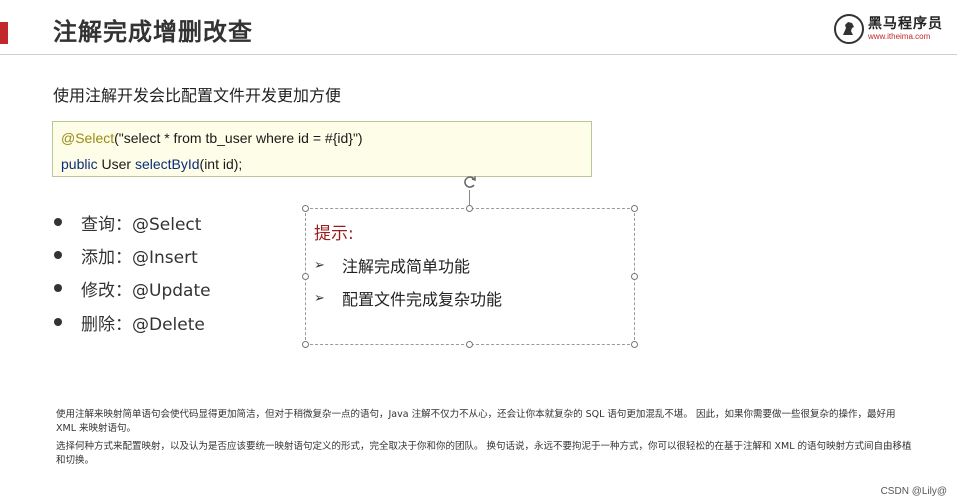  What do you see at coordinates (899, 36) in the screenshot?
I see `logo-url: www.itheima.com` at bounding box center [899, 36].